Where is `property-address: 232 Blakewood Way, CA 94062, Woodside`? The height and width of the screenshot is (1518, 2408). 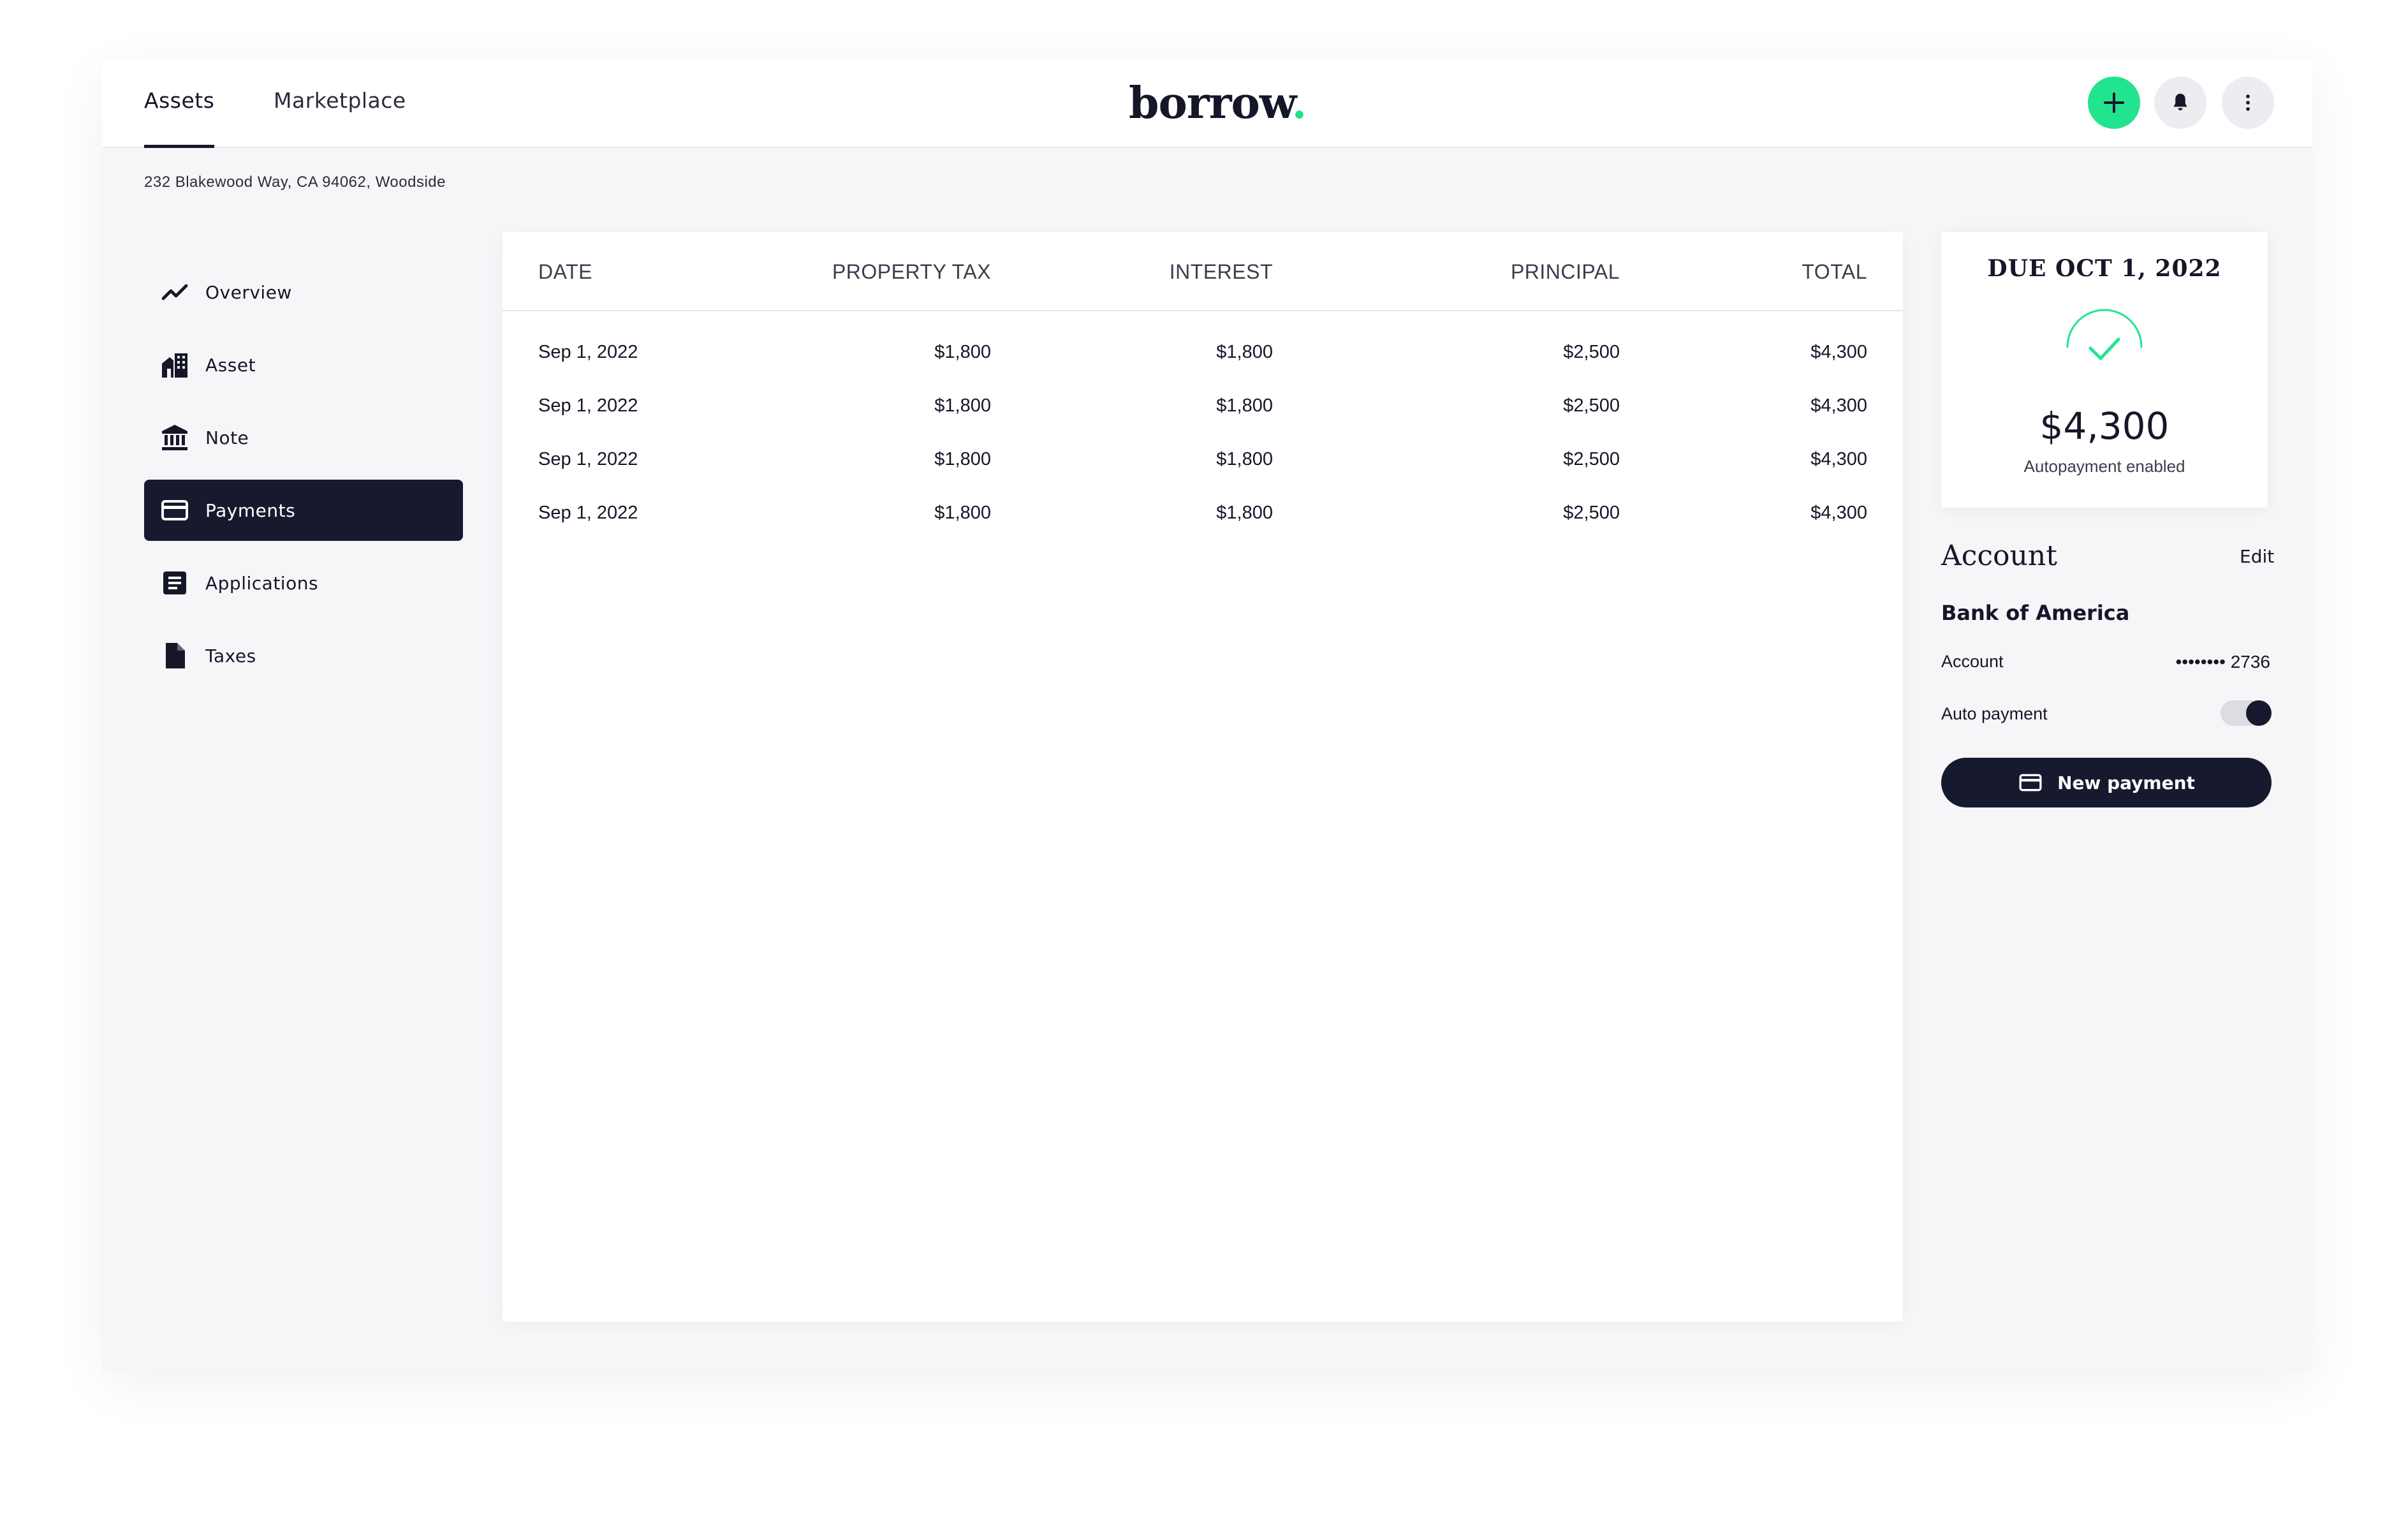
property-address: 232 Blakewood Way, CA 94062, Woodside is located at coordinates (295, 182).